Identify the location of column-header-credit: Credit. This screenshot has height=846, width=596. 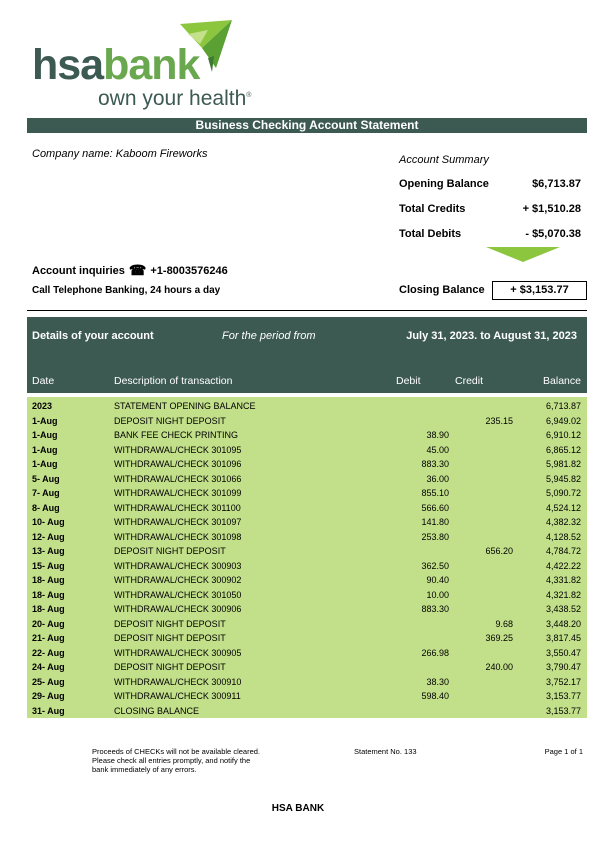
(469, 381).